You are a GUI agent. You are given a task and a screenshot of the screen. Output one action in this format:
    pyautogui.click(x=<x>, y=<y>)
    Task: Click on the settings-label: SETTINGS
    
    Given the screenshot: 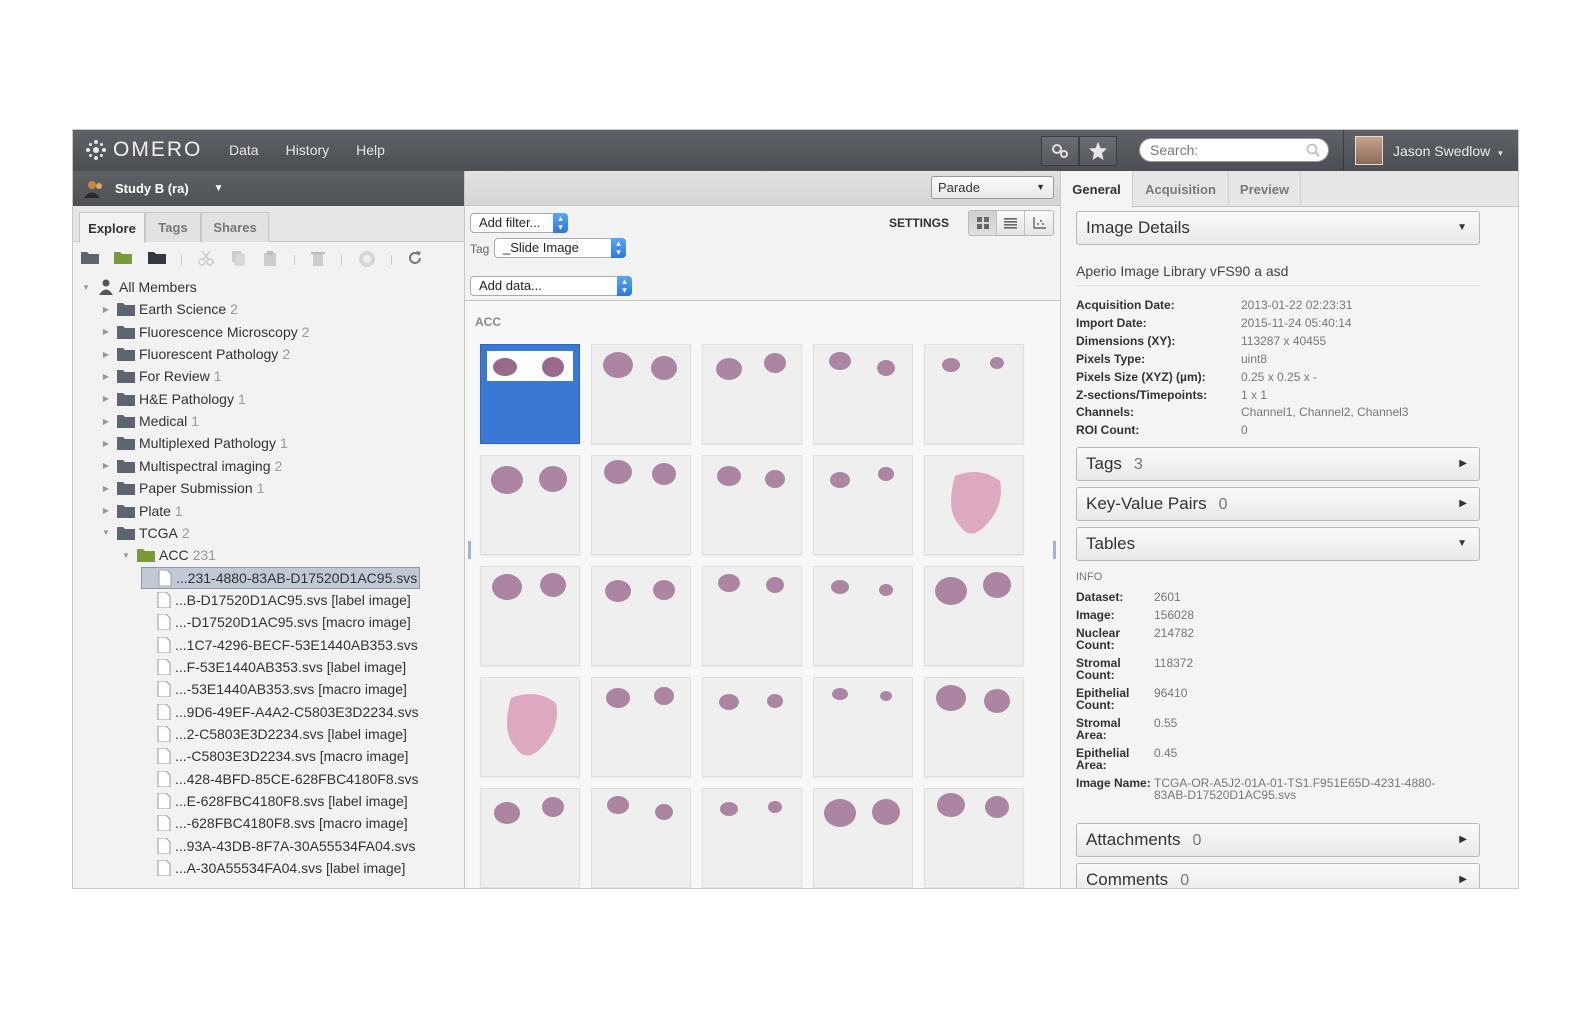 What is the action you would take?
    pyautogui.click(x=919, y=223)
    